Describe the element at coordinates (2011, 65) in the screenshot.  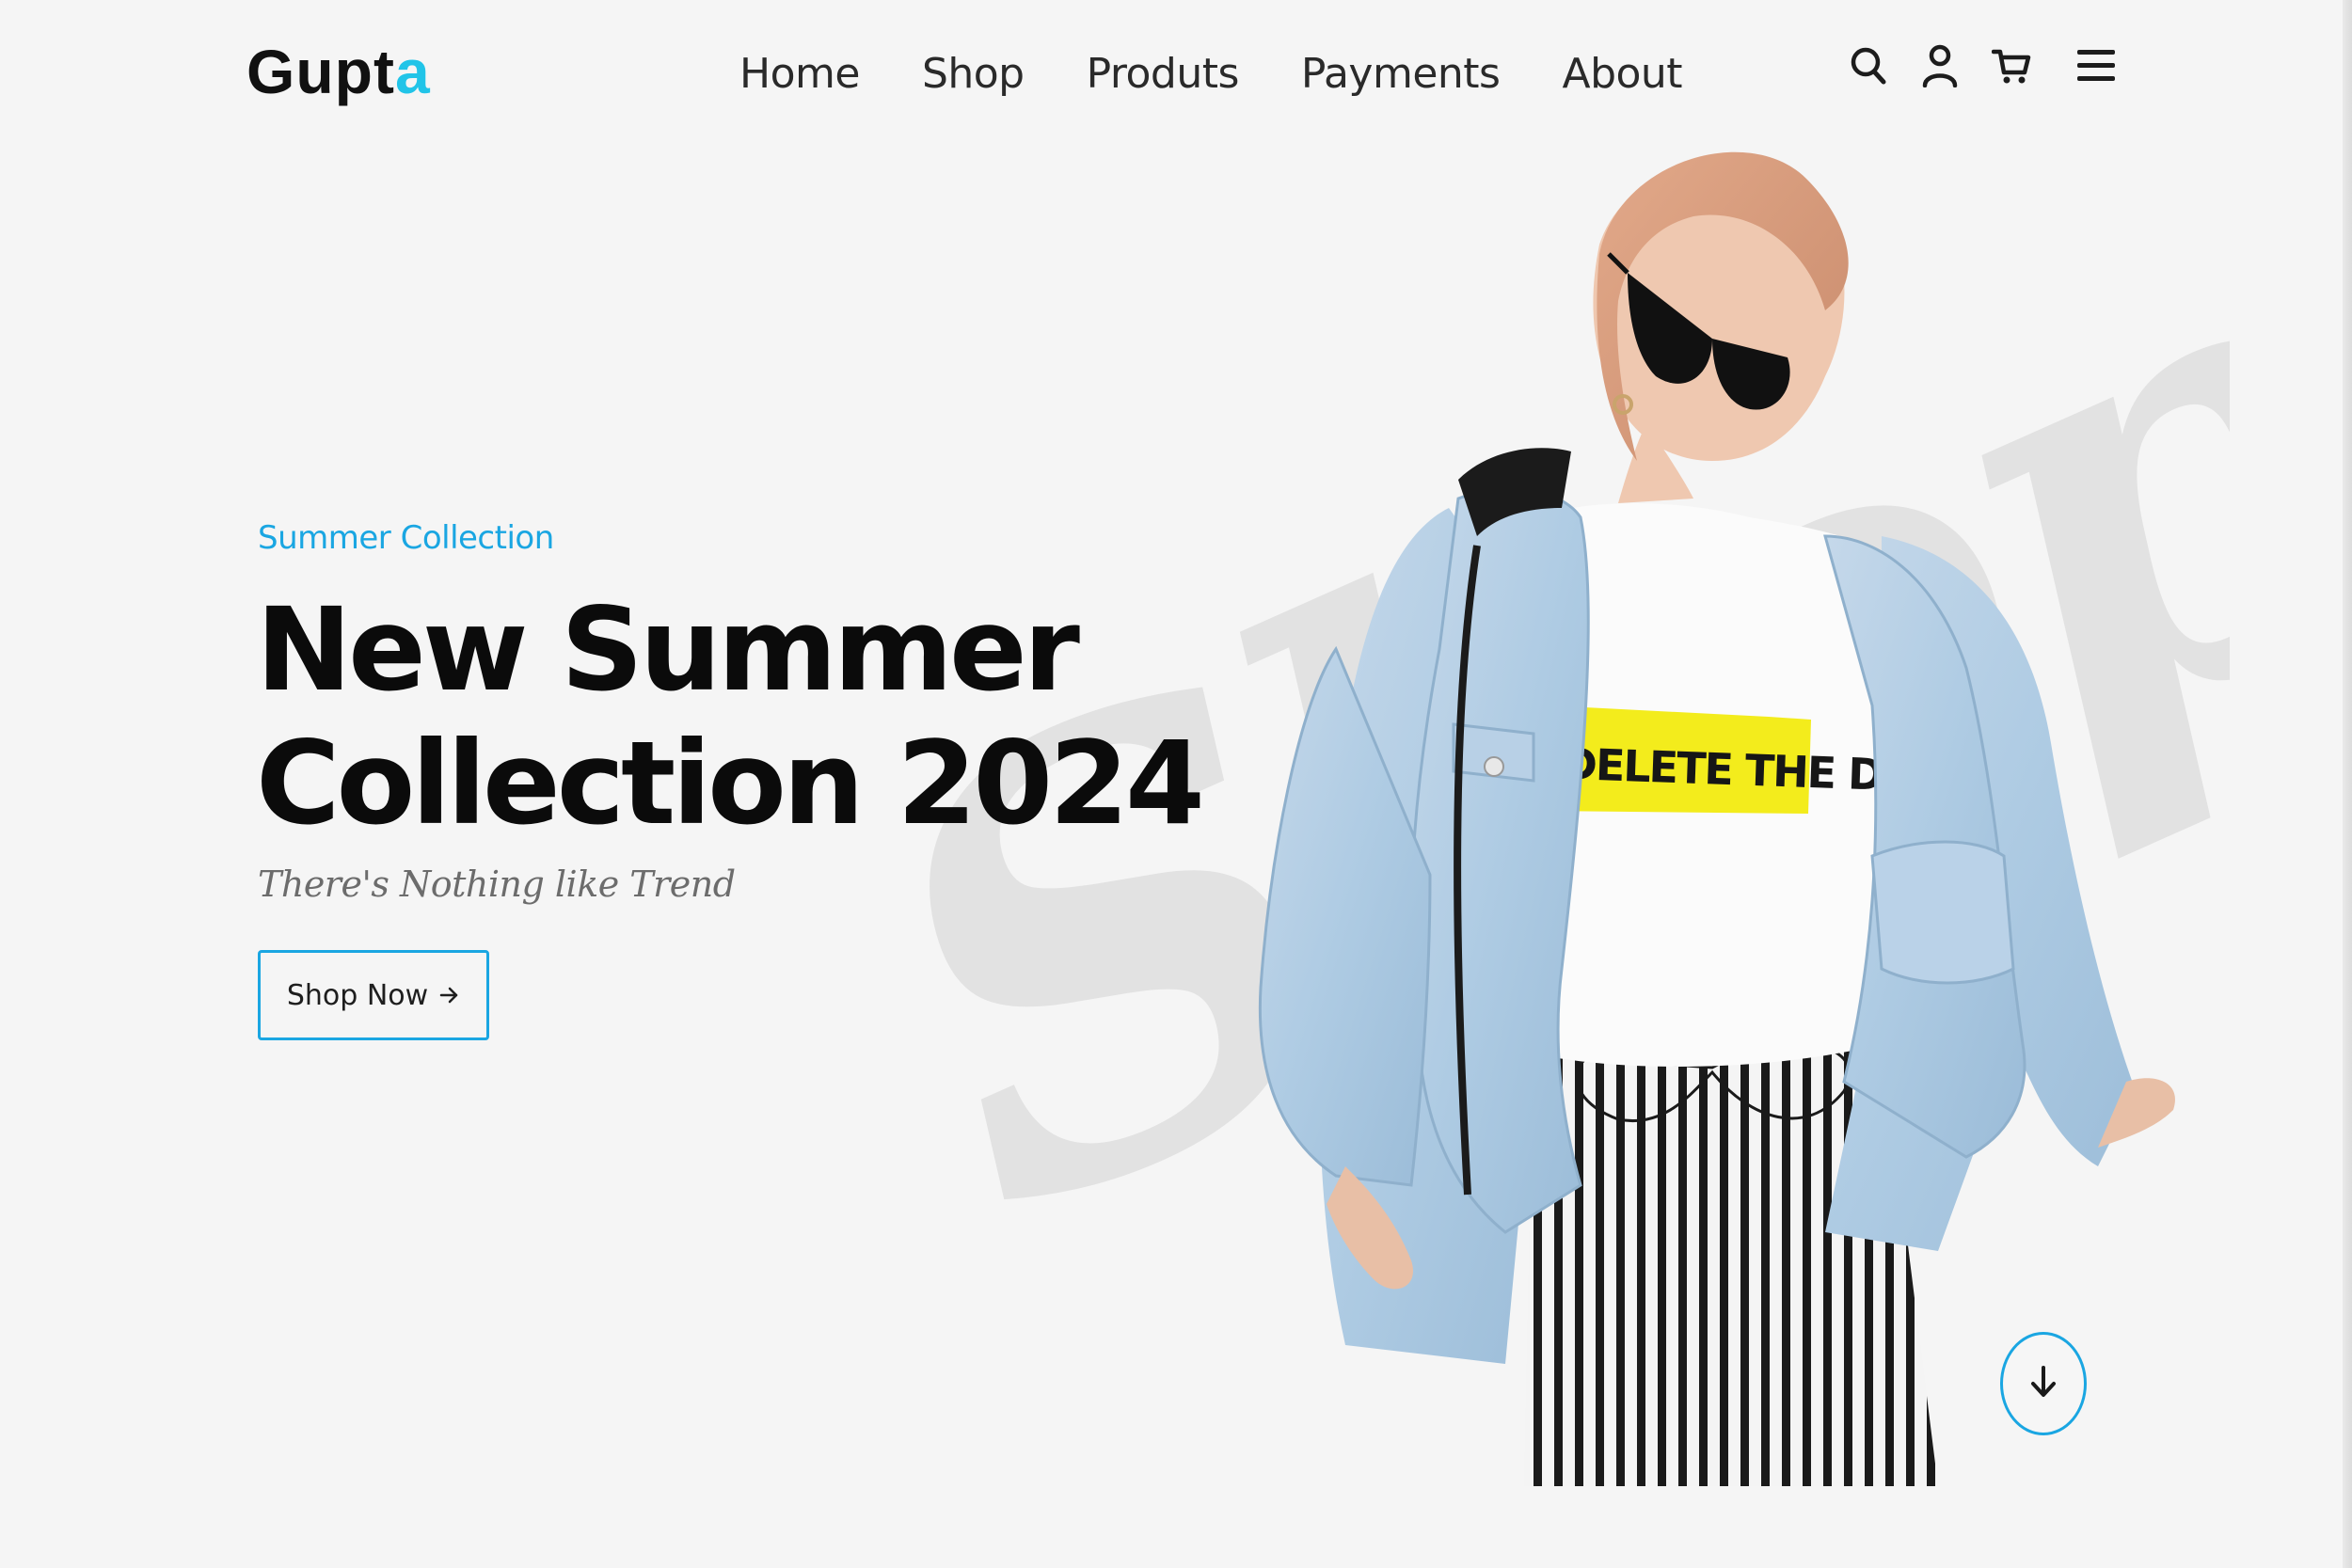
I see `cart-icon` at that location.